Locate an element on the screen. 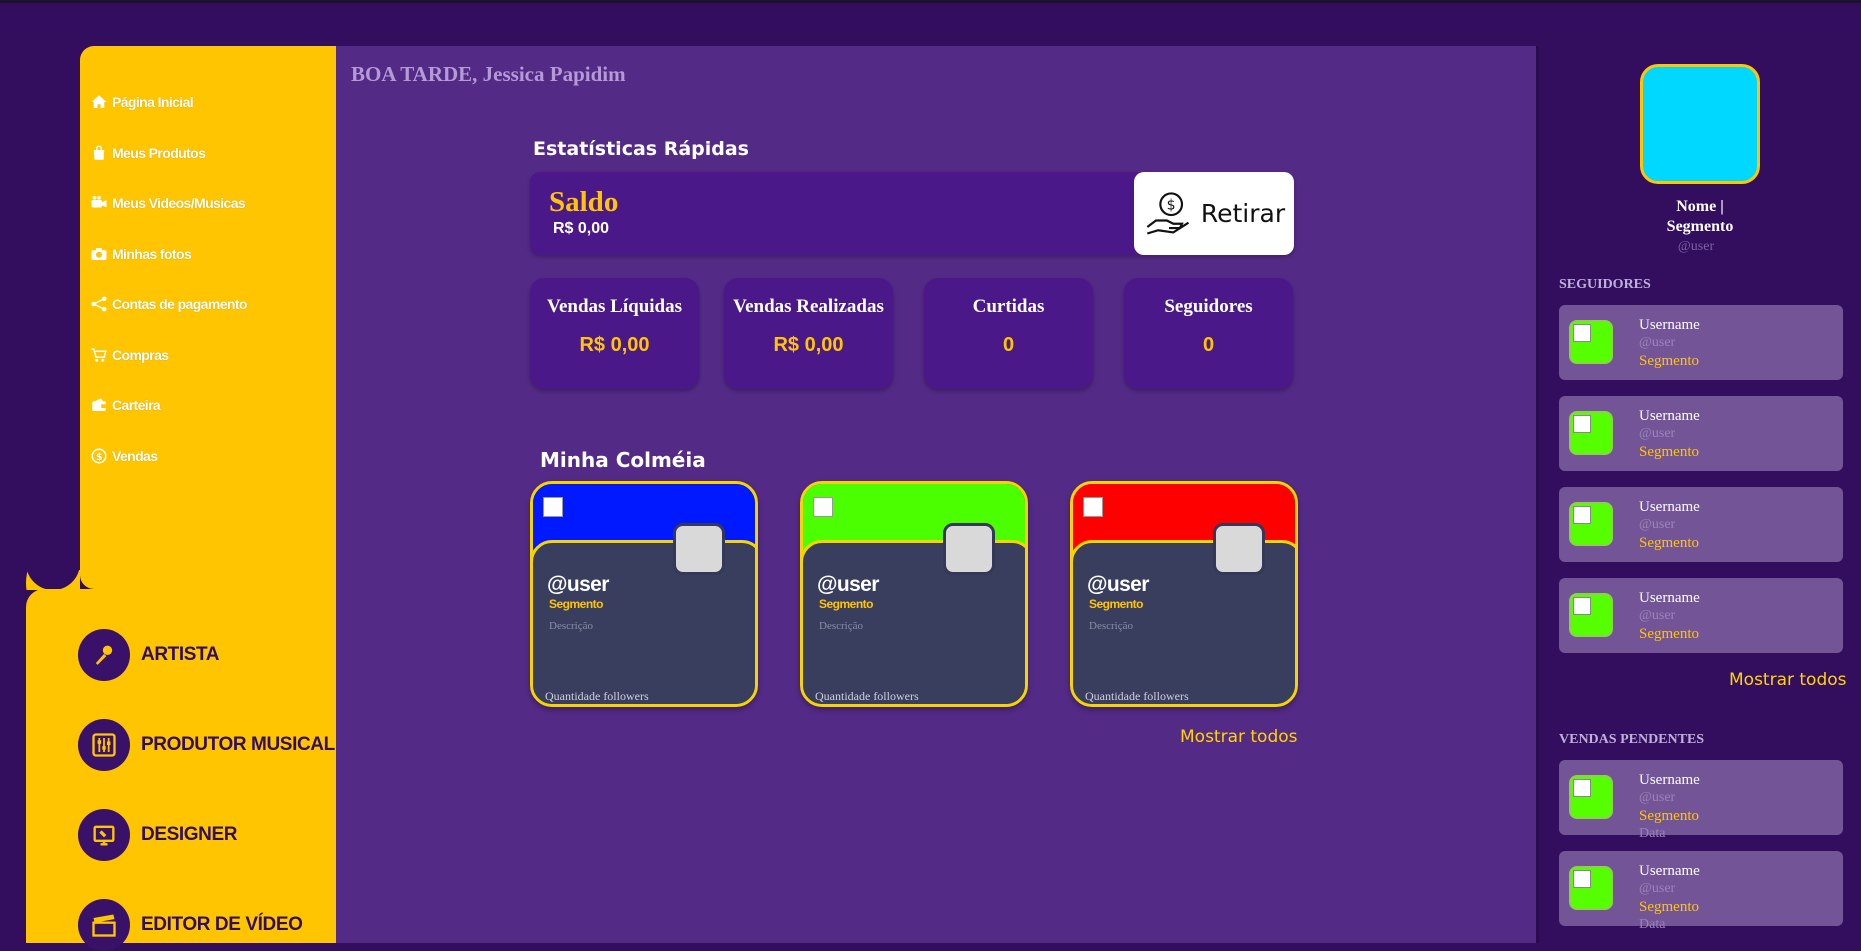 Image resolution: width=1861 pixels, height=951 pixels. nav-item-videos: Meus Videos/Musicas is located at coordinates (168, 203).